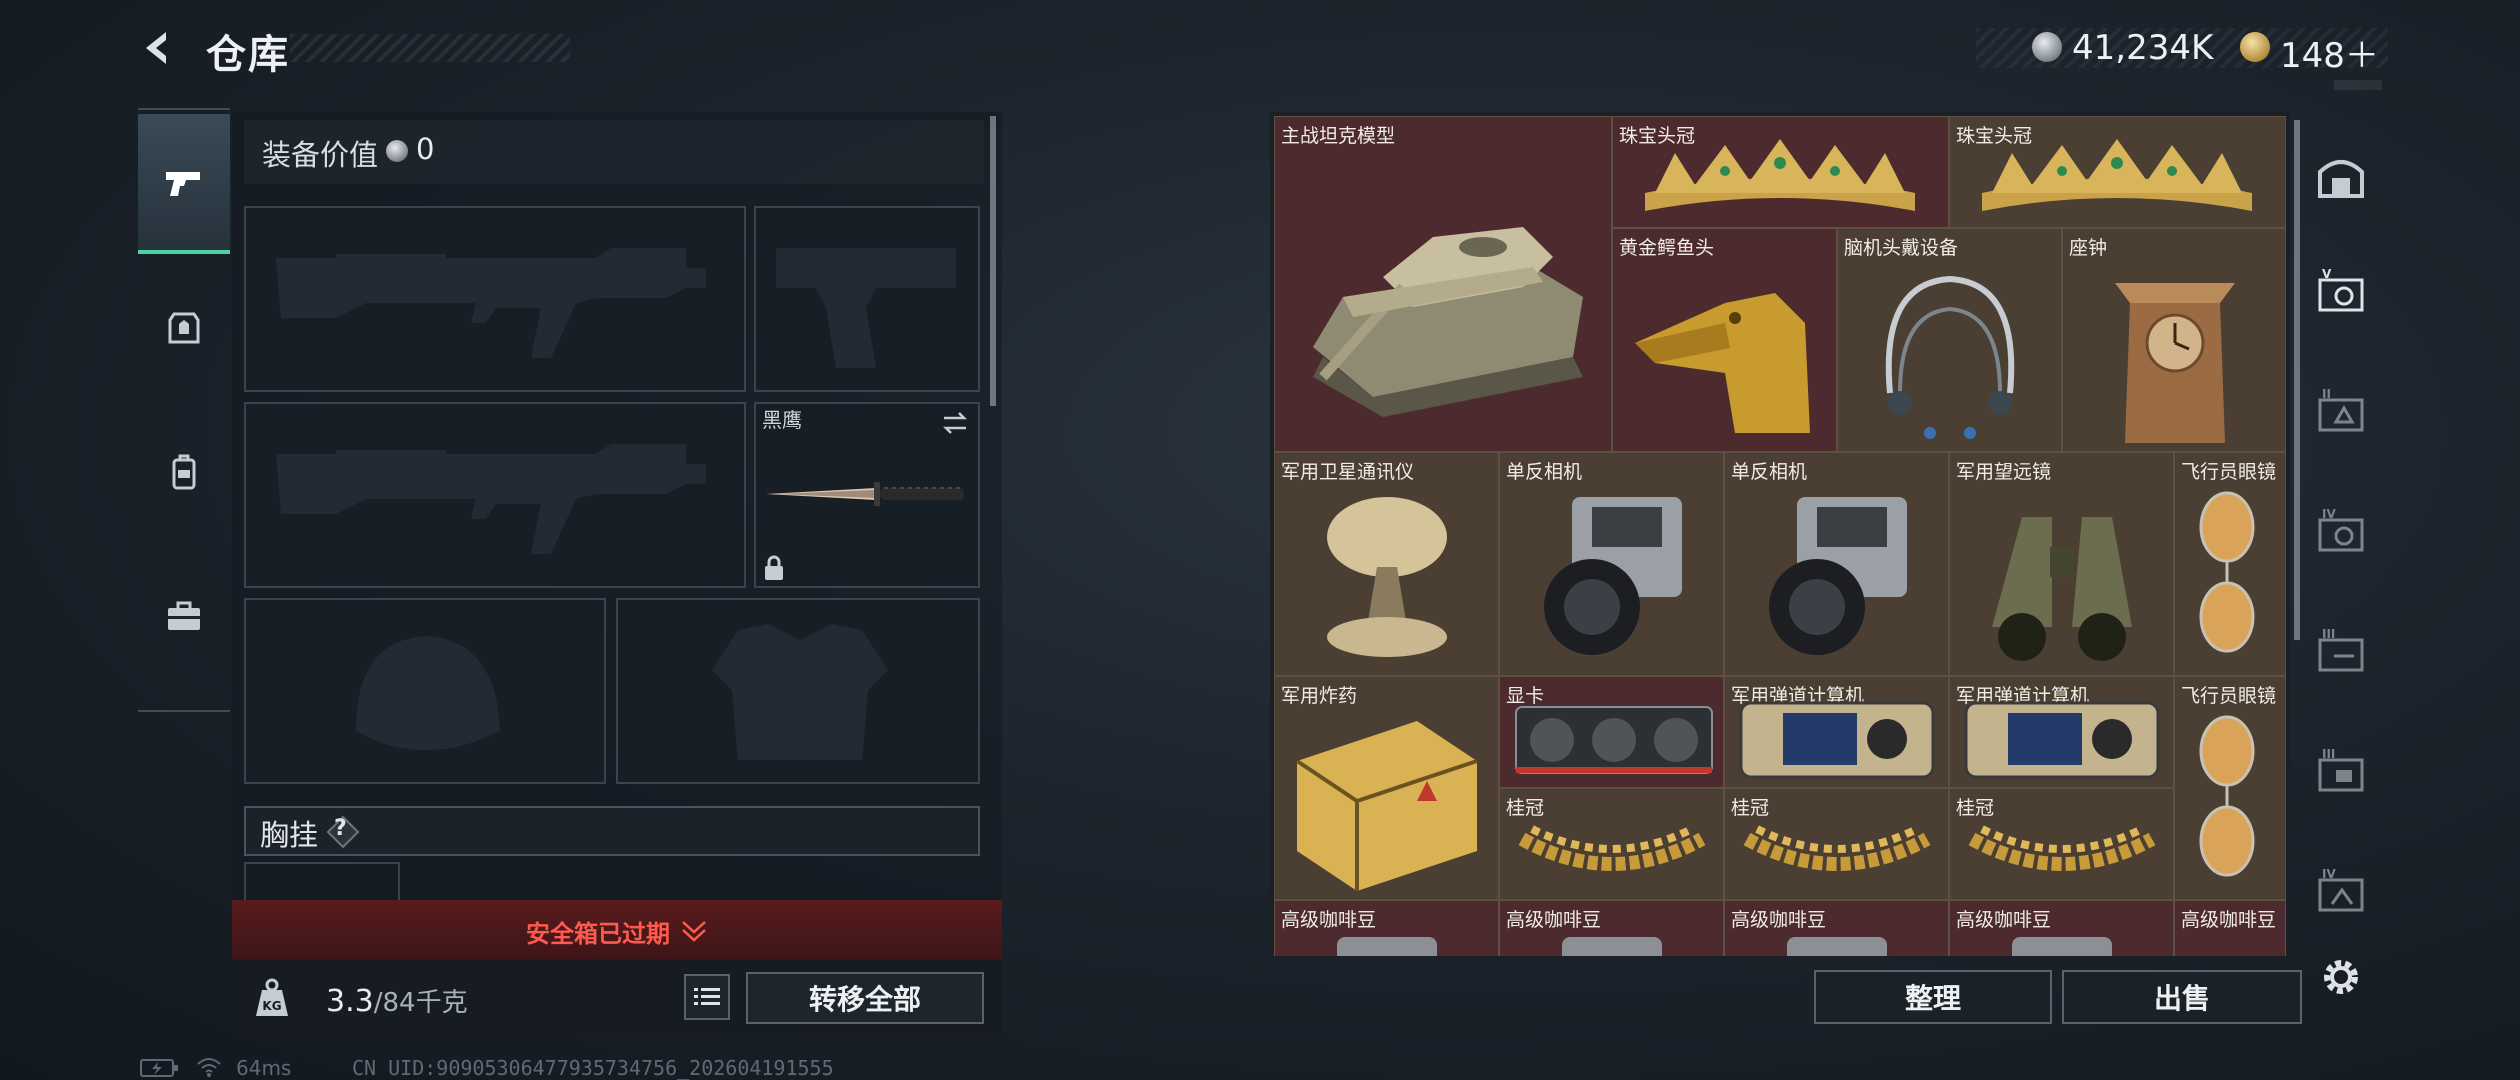  Describe the element at coordinates (350, 1001) in the screenshot. I see `carry-weight-value: 3.3` at that location.